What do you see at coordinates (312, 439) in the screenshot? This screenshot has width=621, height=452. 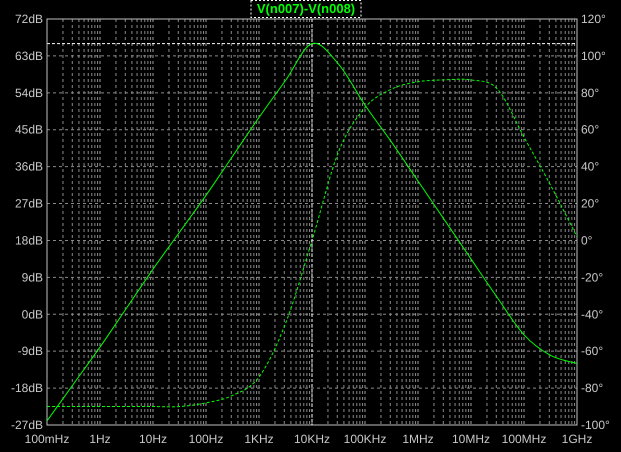 I see `axis-tick-label: 10KHz` at bounding box center [312, 439].